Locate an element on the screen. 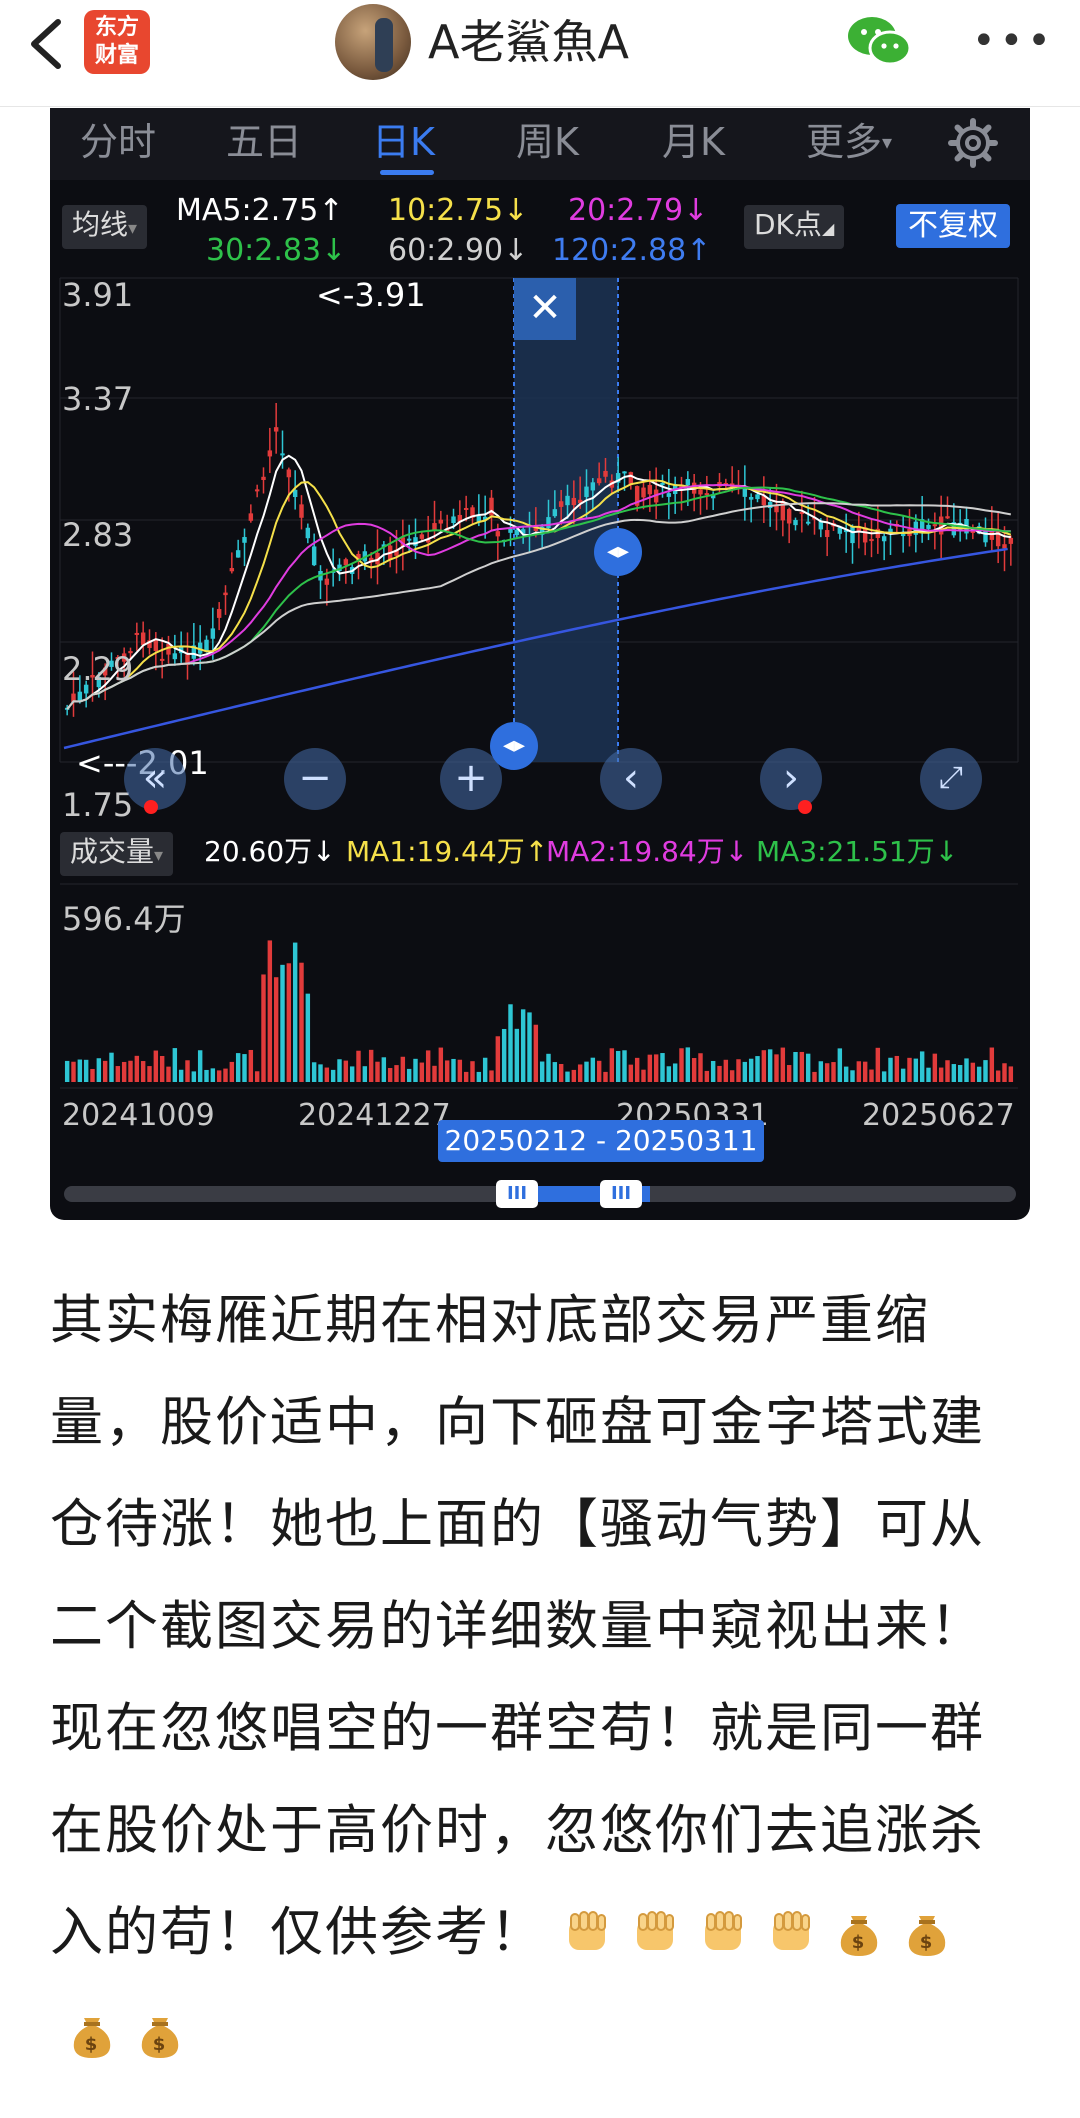 This screenshot has height=2118, width=1080. volume-selector-label: 成交量 is located at coordinates (112, 851).